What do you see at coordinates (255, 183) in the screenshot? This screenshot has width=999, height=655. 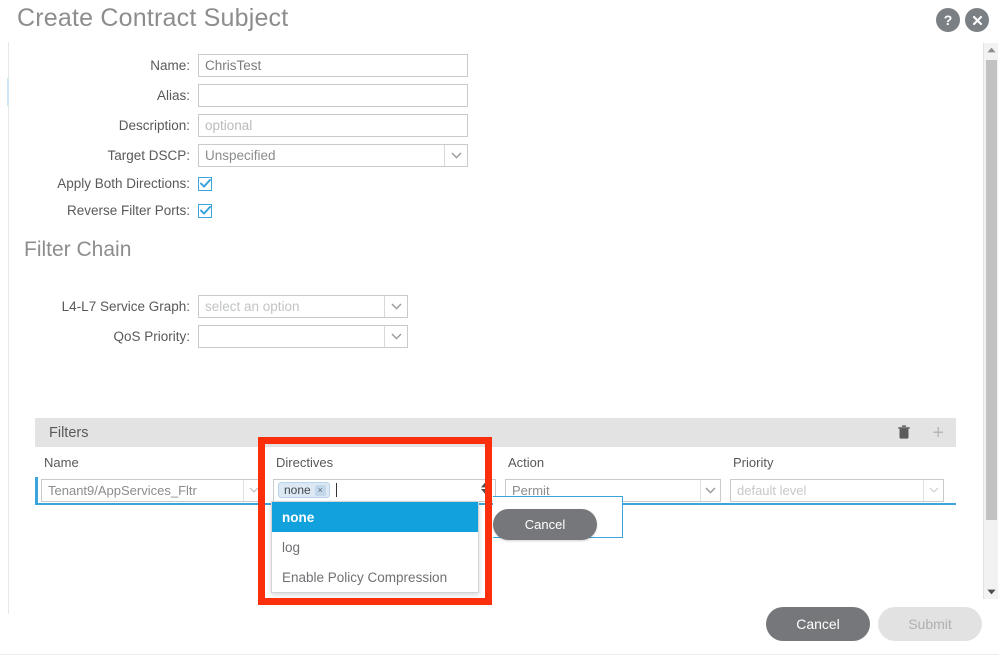 I see `form-row-apply-both-directions: Apply Both Directions:` at bounding box center [255, 183].